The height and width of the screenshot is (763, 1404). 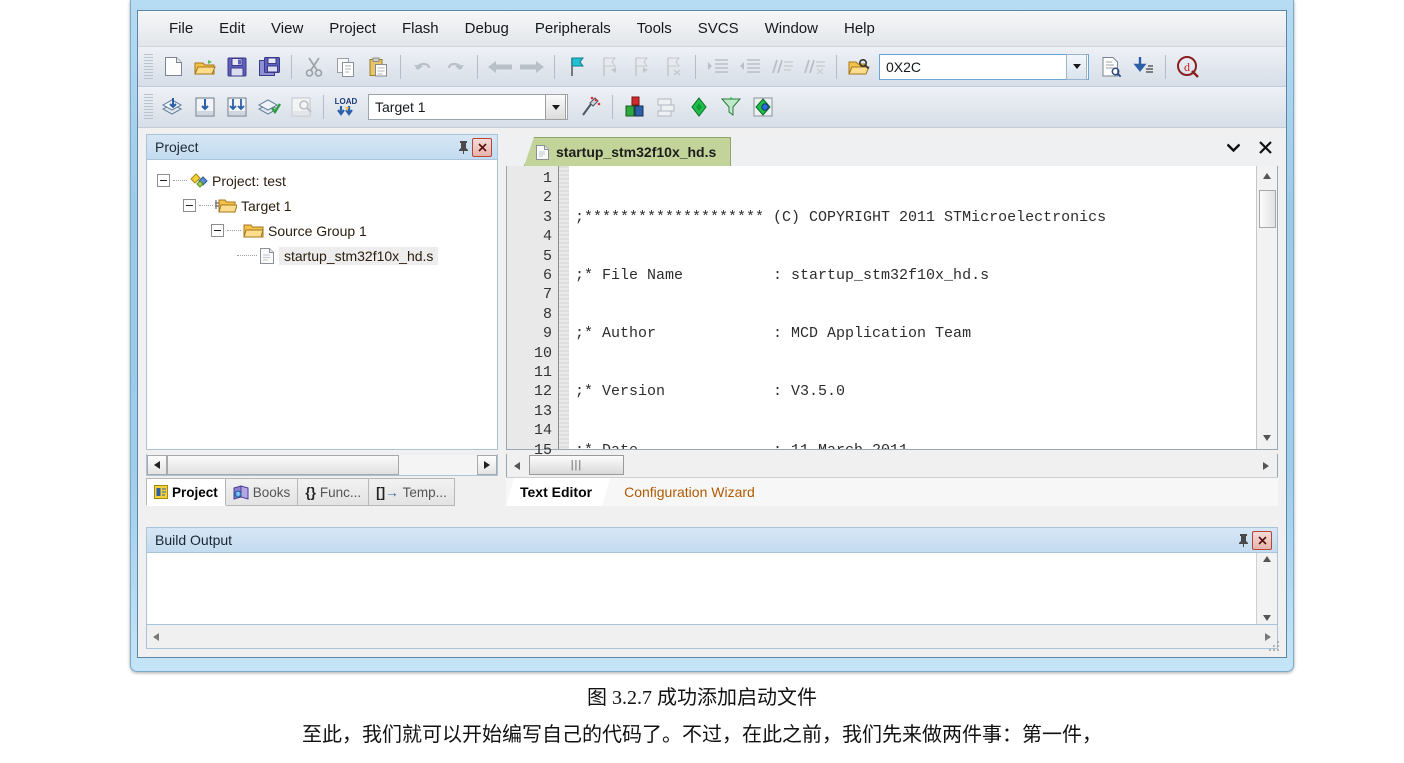 What do you see at coordinates (487, 28) in the screenshot?
I see `menu-item-debug: Debug` at bounding box center [487, 28].